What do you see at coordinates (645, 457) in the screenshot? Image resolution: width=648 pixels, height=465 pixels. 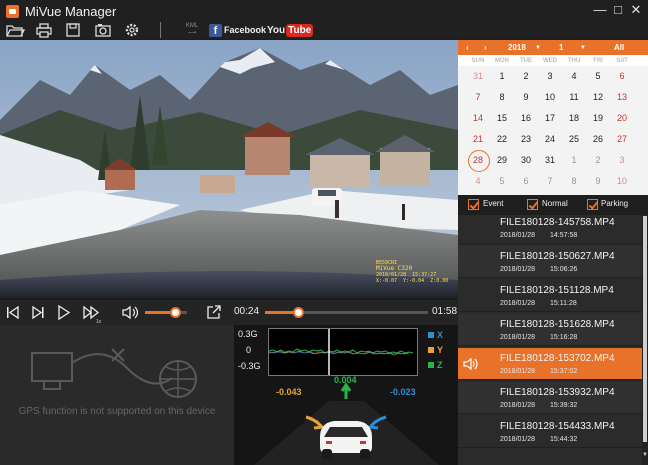 I see `scroll-down-arrow-icon: ▼` at bounding box center [645, 457].